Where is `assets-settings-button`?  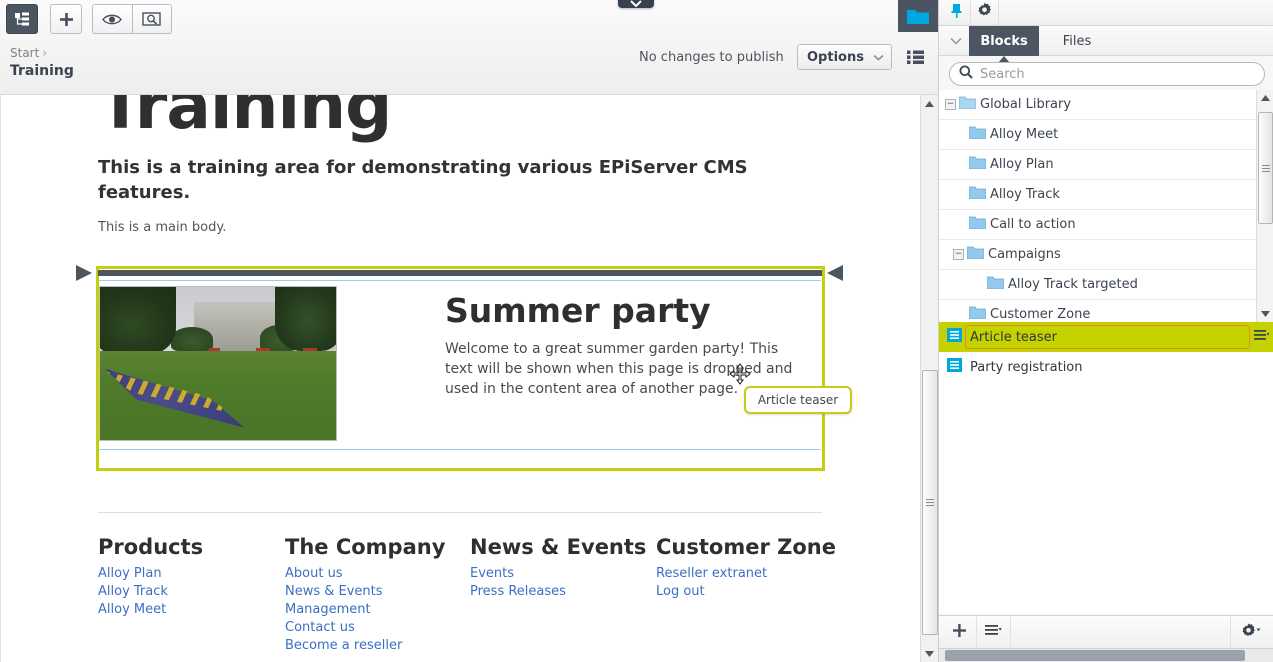 assets-settings-button is located at coordinates (1250, 632).